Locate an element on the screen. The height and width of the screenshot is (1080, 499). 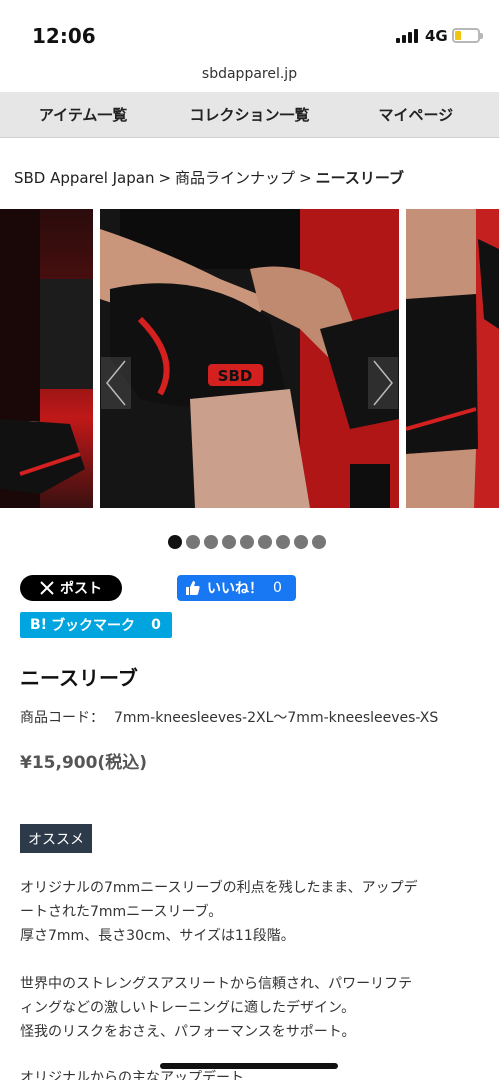
facebook-like-button: いいね！ 0 is located at coordinates (236, 588).